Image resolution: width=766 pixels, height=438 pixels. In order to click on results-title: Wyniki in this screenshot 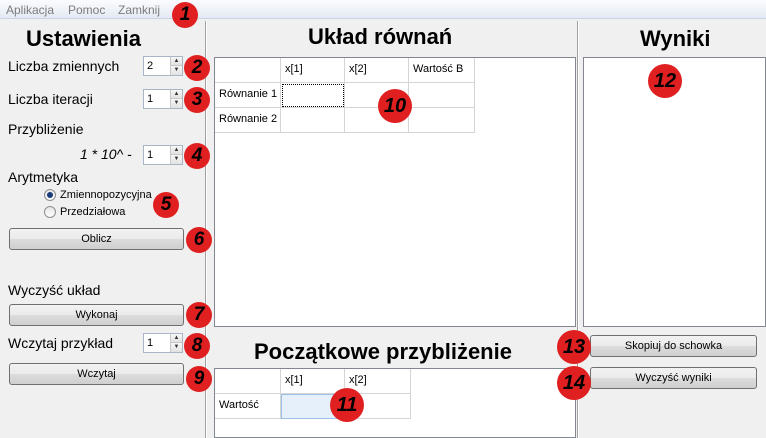, I will do `click(675, 38)`.